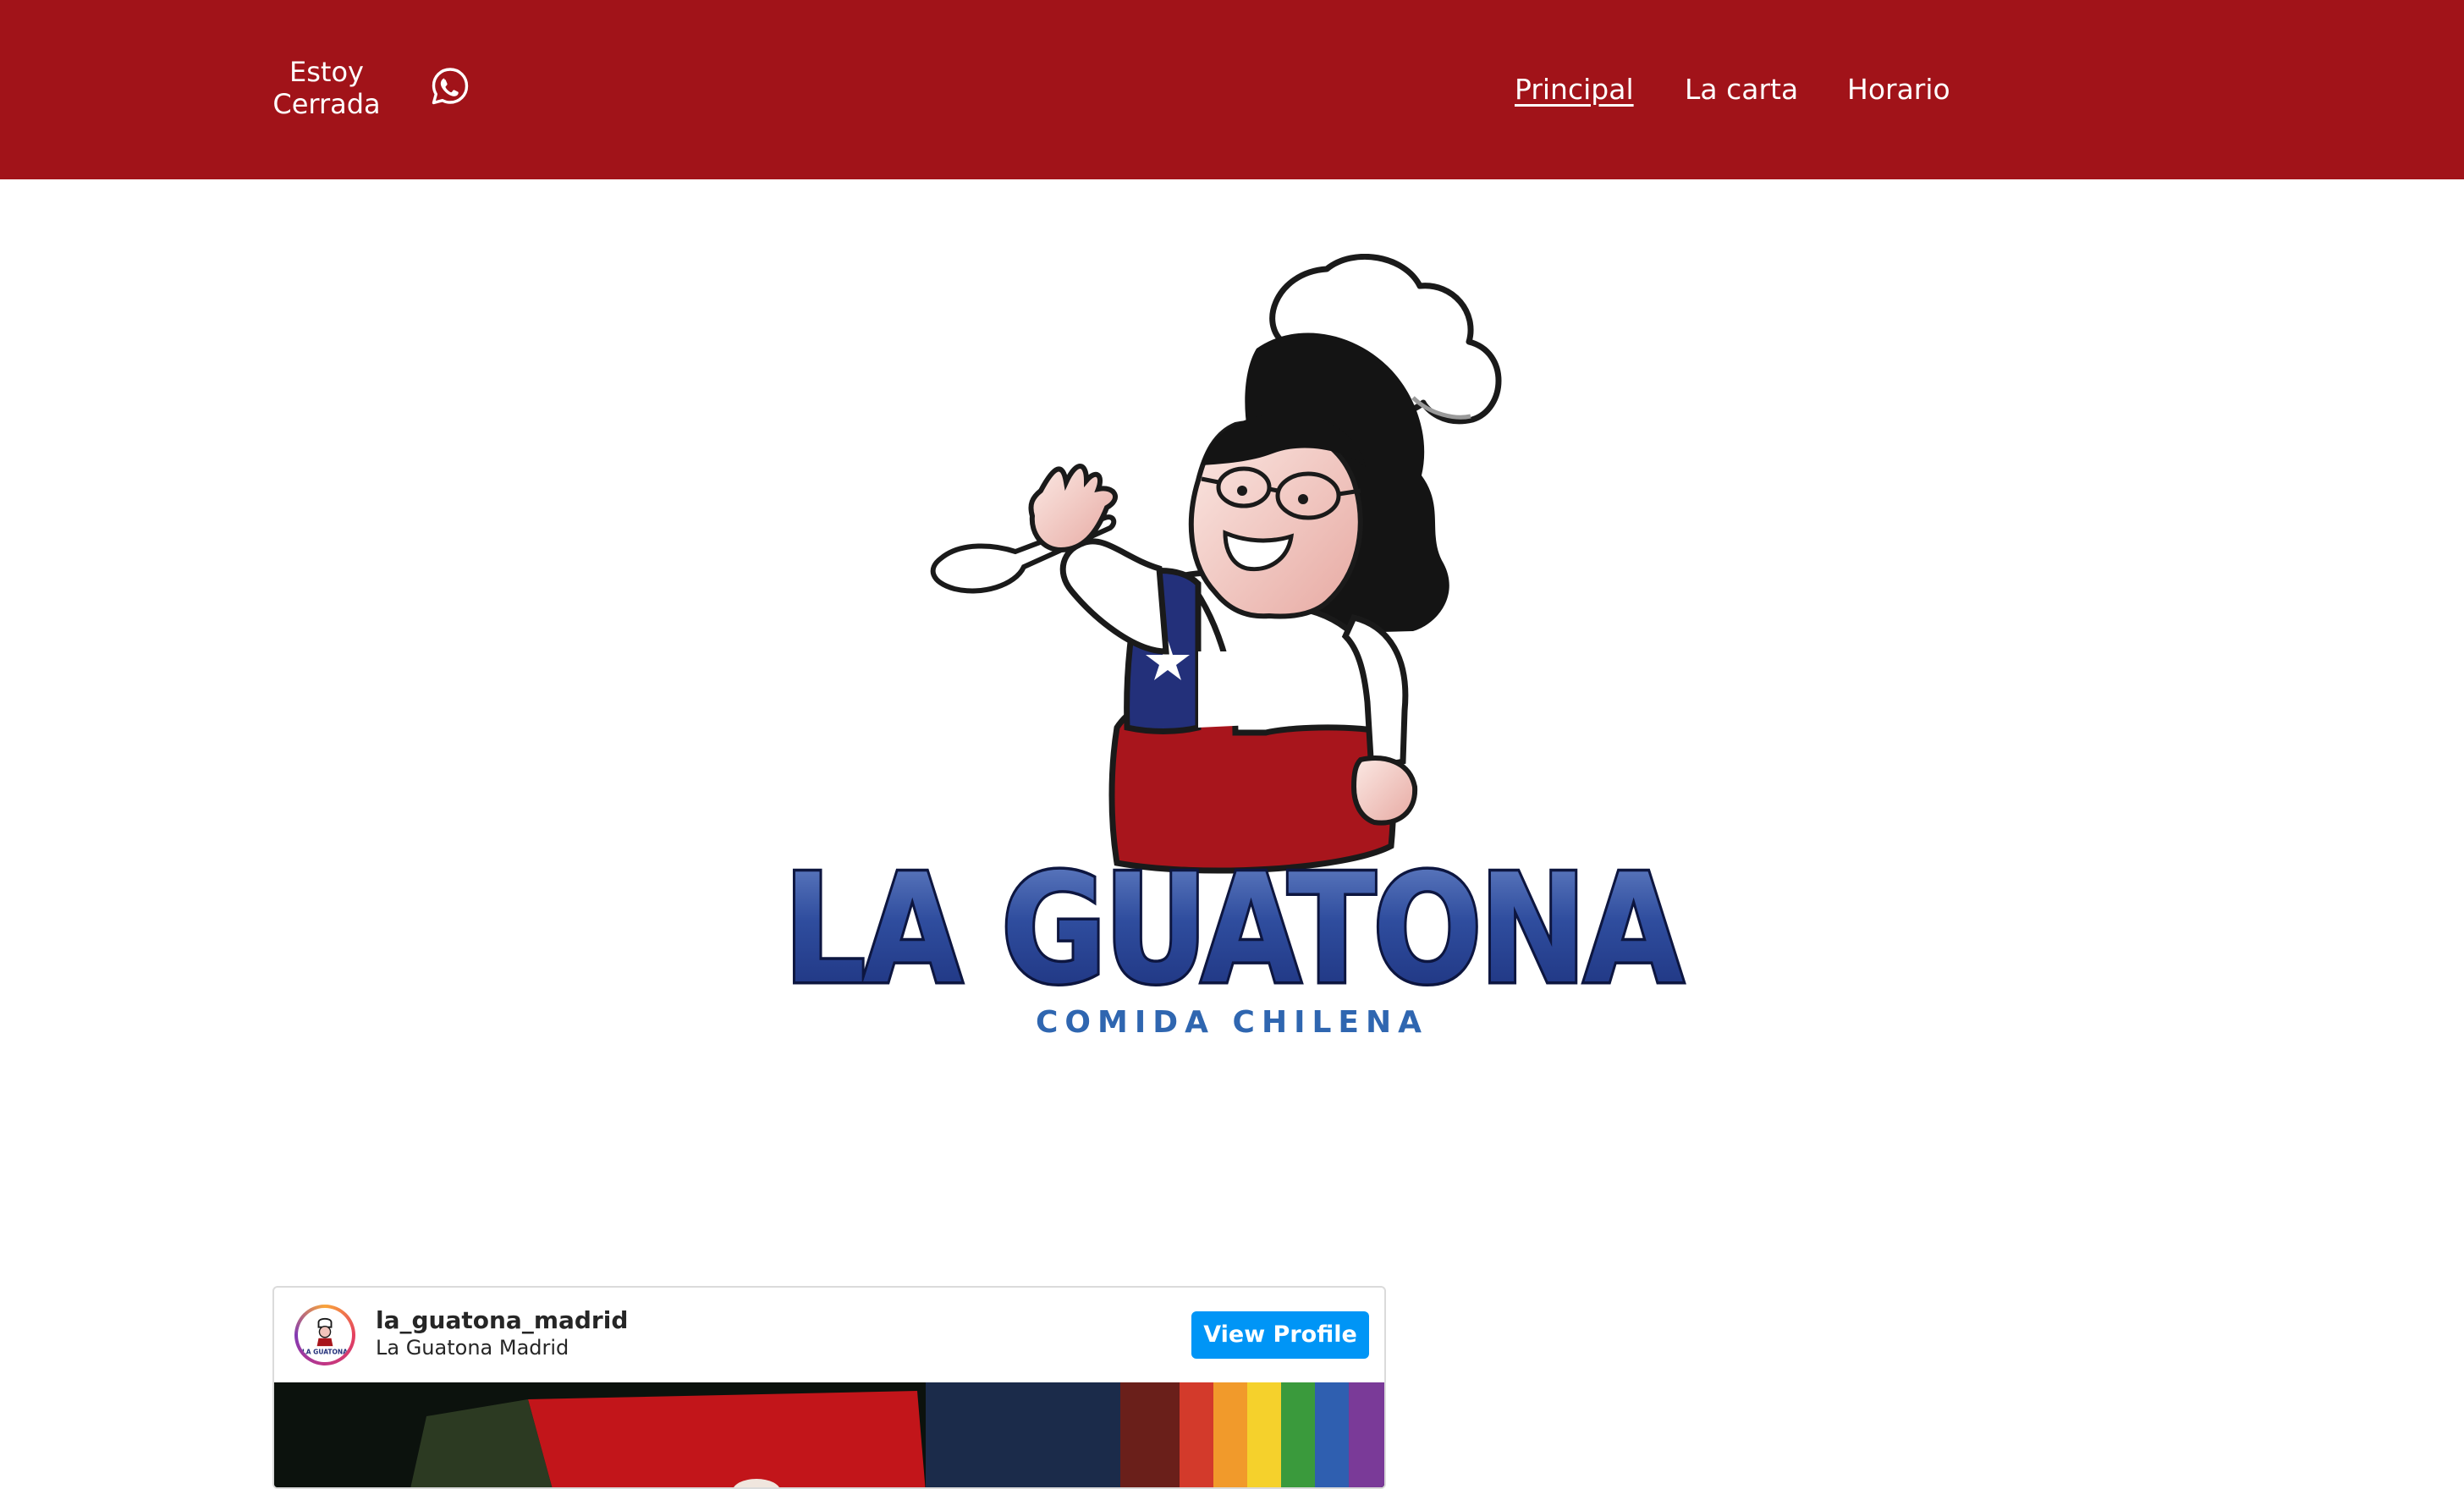 This screenshot has width=2464, height=1489. What do you see at coordinates (1114, 596) in the screenshot?
I see `raised-arm` at bounding box center [1114, 596].